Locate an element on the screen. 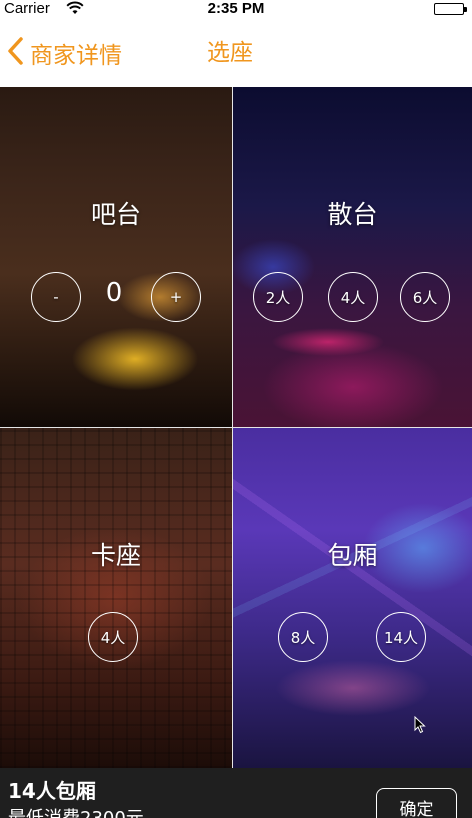 This screenshot has height=818, width=472. increase-button: + is located at coordinates (176, 297).